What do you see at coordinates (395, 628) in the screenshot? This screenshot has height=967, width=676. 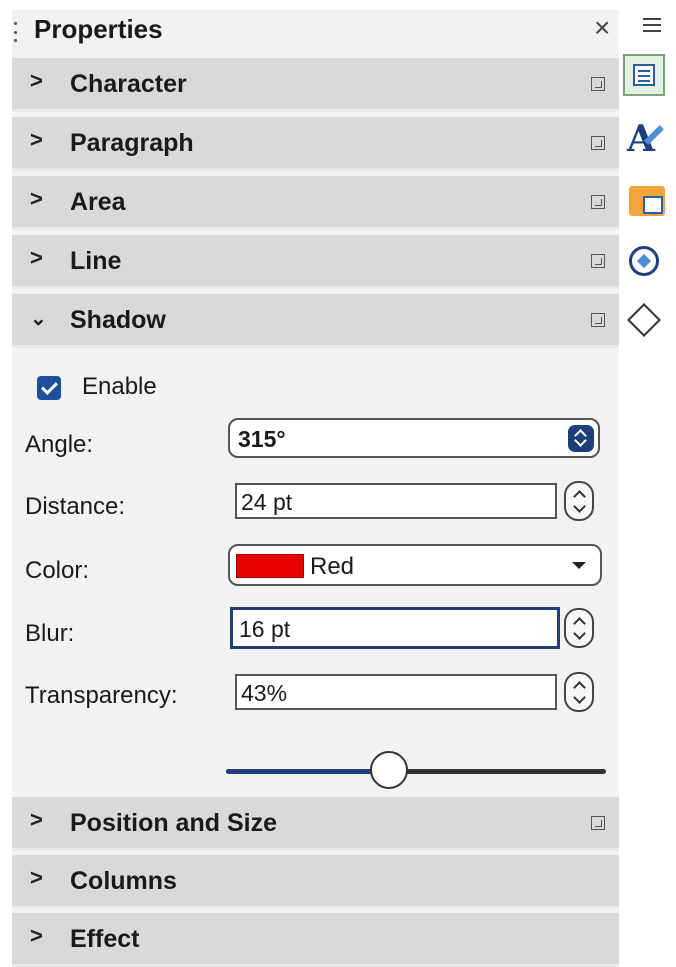 I see `blur-field: 16 pt` at bounding box center [395, 628].